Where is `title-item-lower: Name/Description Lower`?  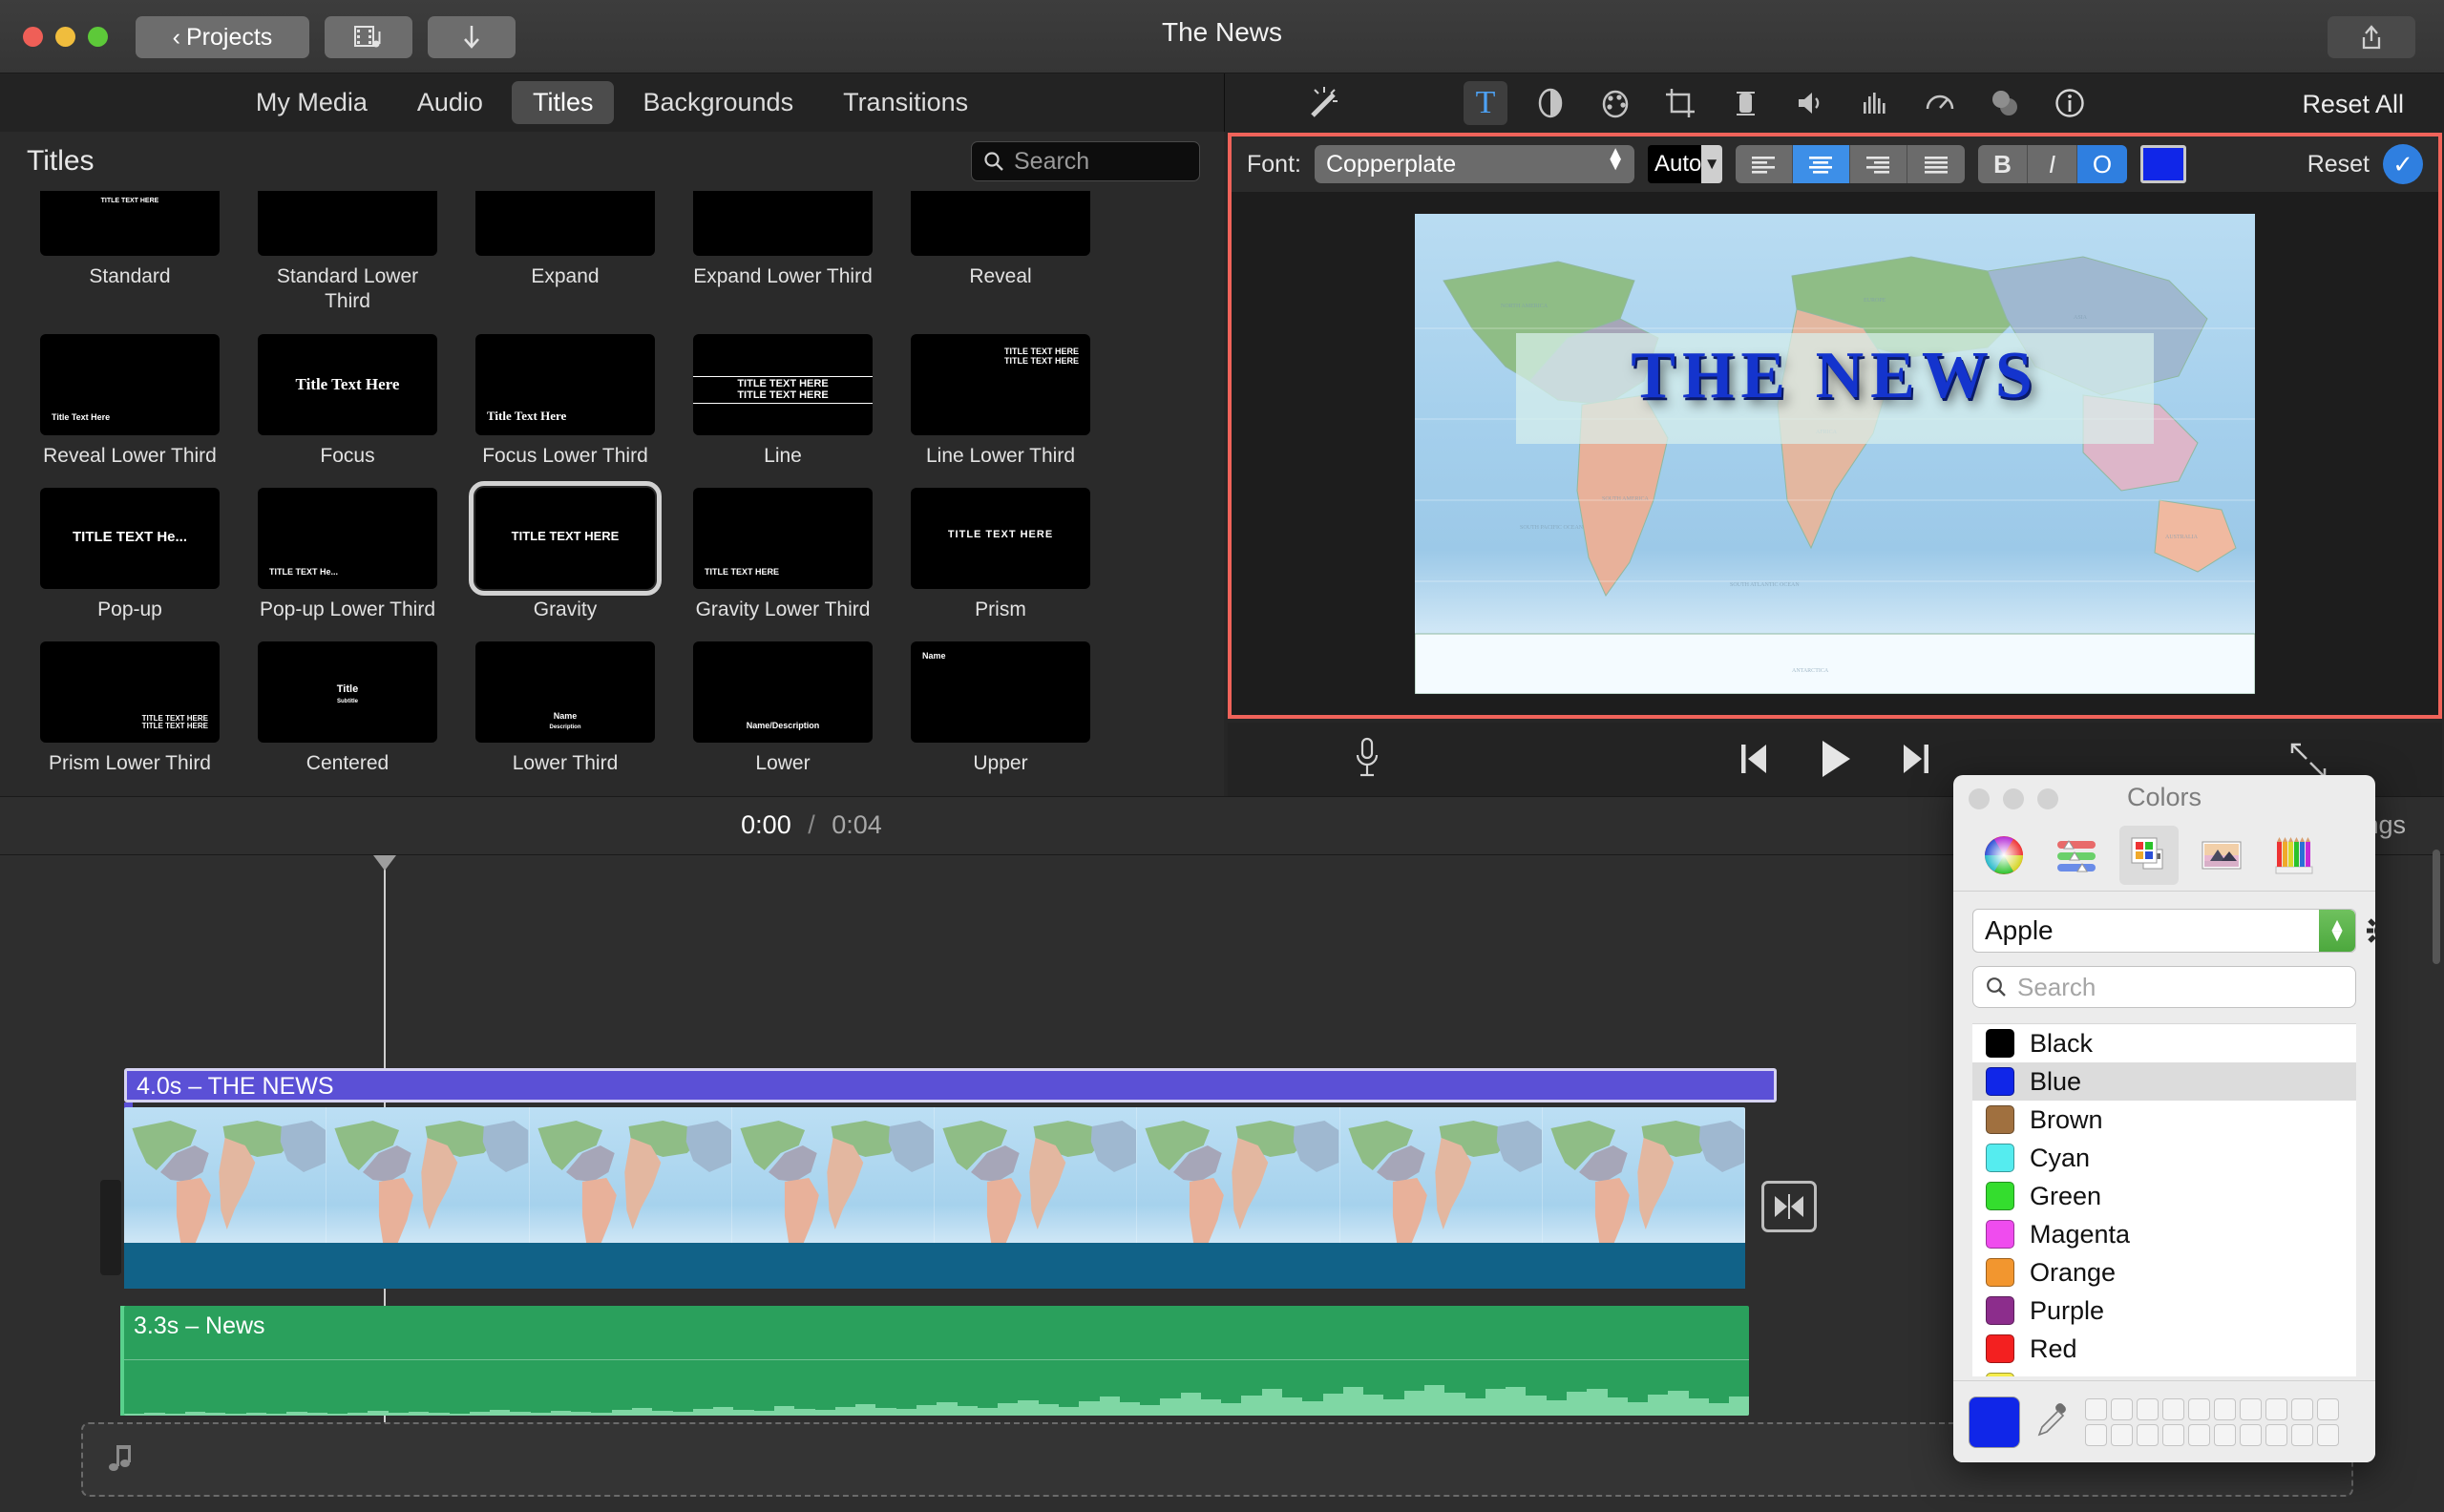 title-item-lower: Name/Description Lower is located at coordinates (783, 709).